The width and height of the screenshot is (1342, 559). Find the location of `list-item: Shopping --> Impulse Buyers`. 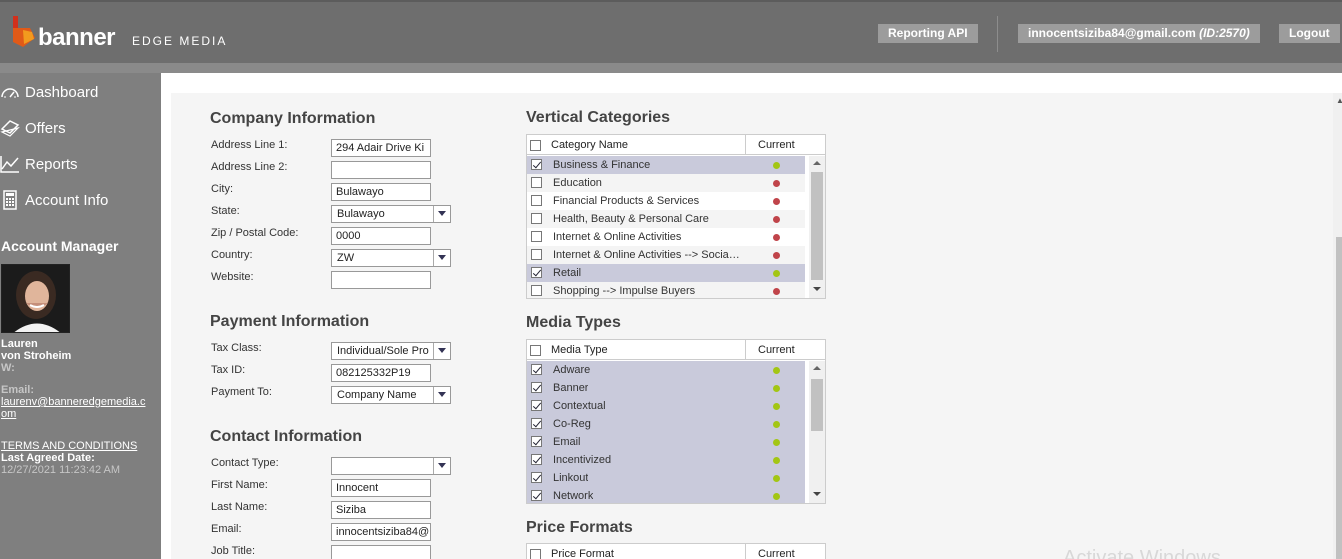

list-item: Shopping --> Impulse Buyers is located at coordinates (666, 290).